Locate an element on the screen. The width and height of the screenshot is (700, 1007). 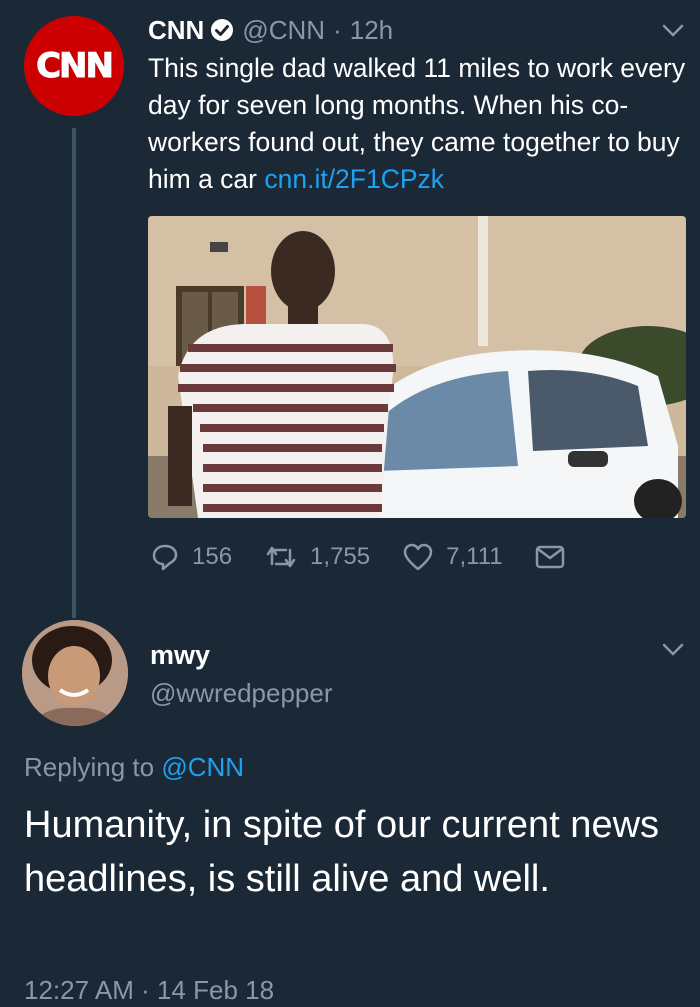
thread-line is located at coordinates (74, 373).